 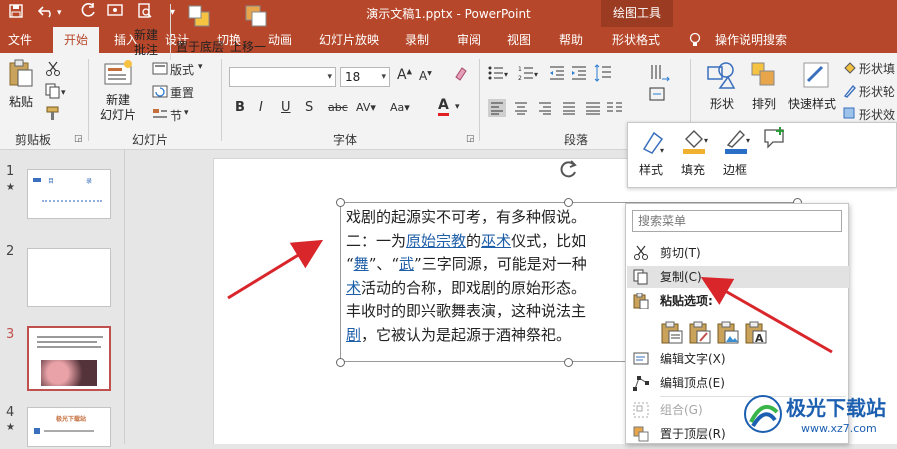 I want to click on new-slide-icon, so click(x=119, y=74).